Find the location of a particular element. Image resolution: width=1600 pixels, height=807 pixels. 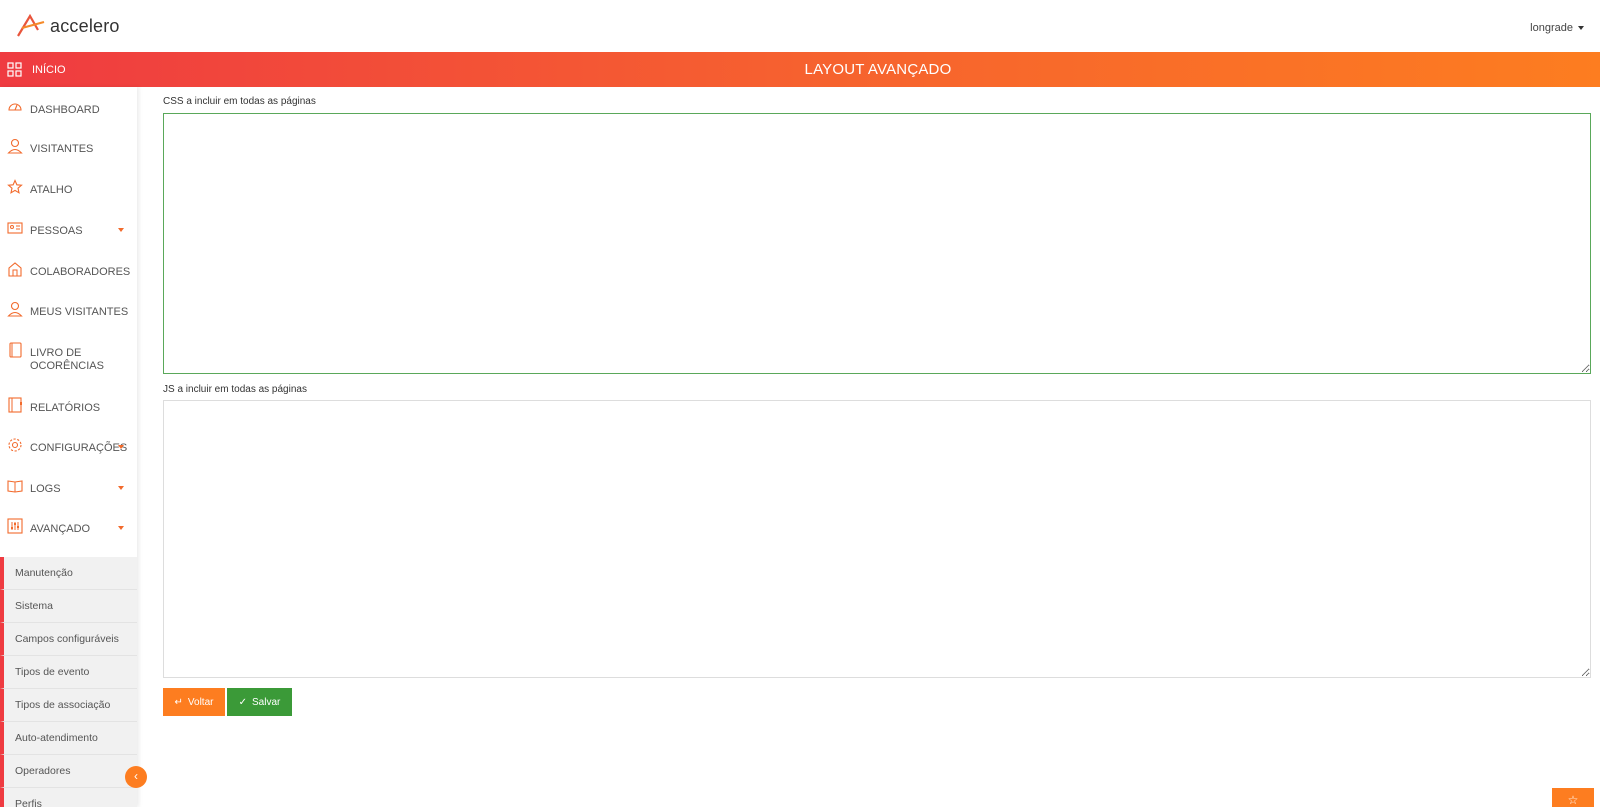

sidebar-item-visitantes: VISITANTES is located at coordinates (50, 147).